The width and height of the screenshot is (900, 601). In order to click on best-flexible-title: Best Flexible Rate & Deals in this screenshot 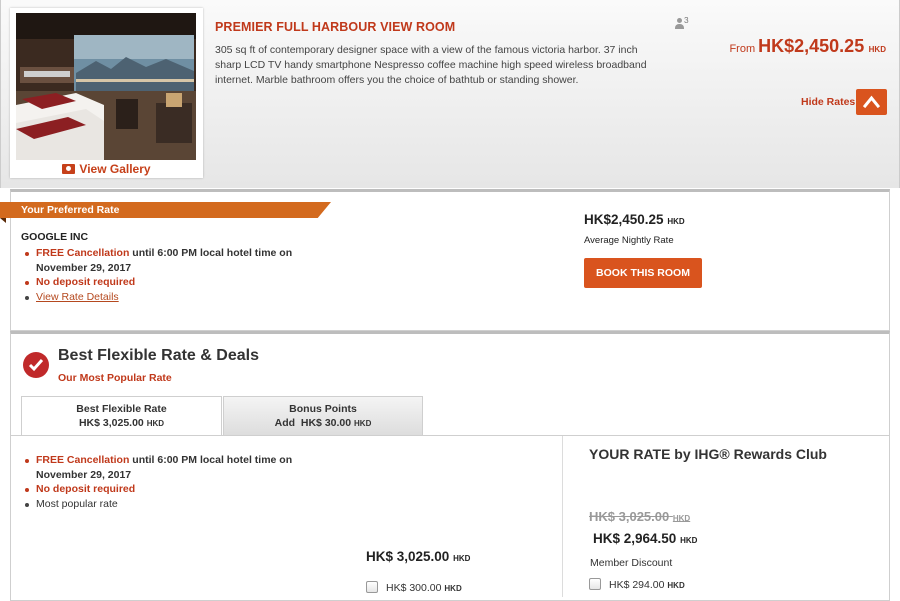, I will do `click(158, 355)`.